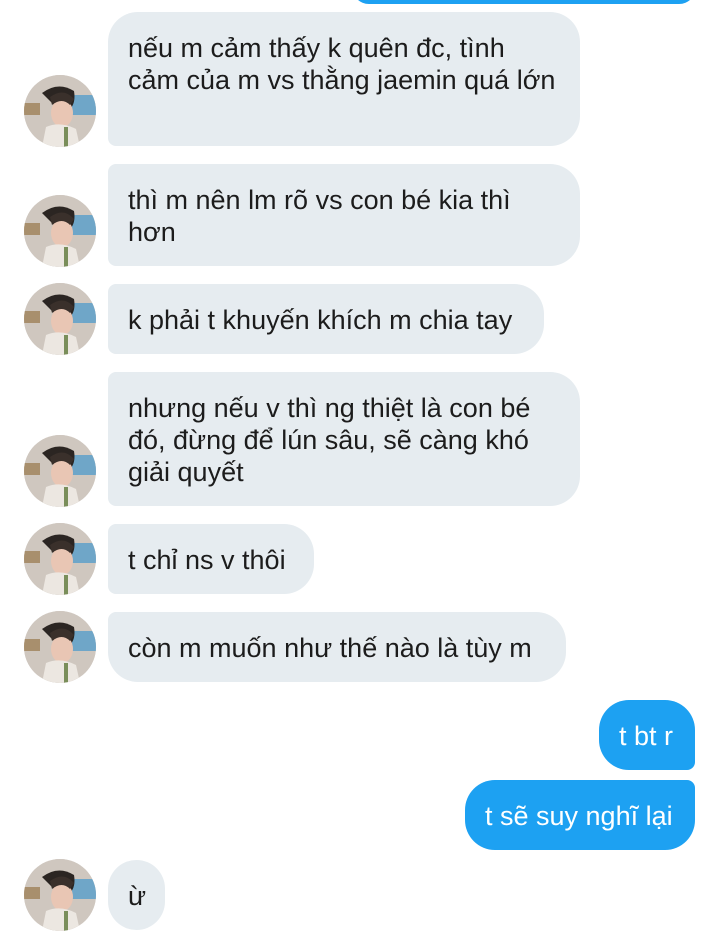  I want to click on message-text: còn m muốn như thế nào là tùy m, so click(330, 648).